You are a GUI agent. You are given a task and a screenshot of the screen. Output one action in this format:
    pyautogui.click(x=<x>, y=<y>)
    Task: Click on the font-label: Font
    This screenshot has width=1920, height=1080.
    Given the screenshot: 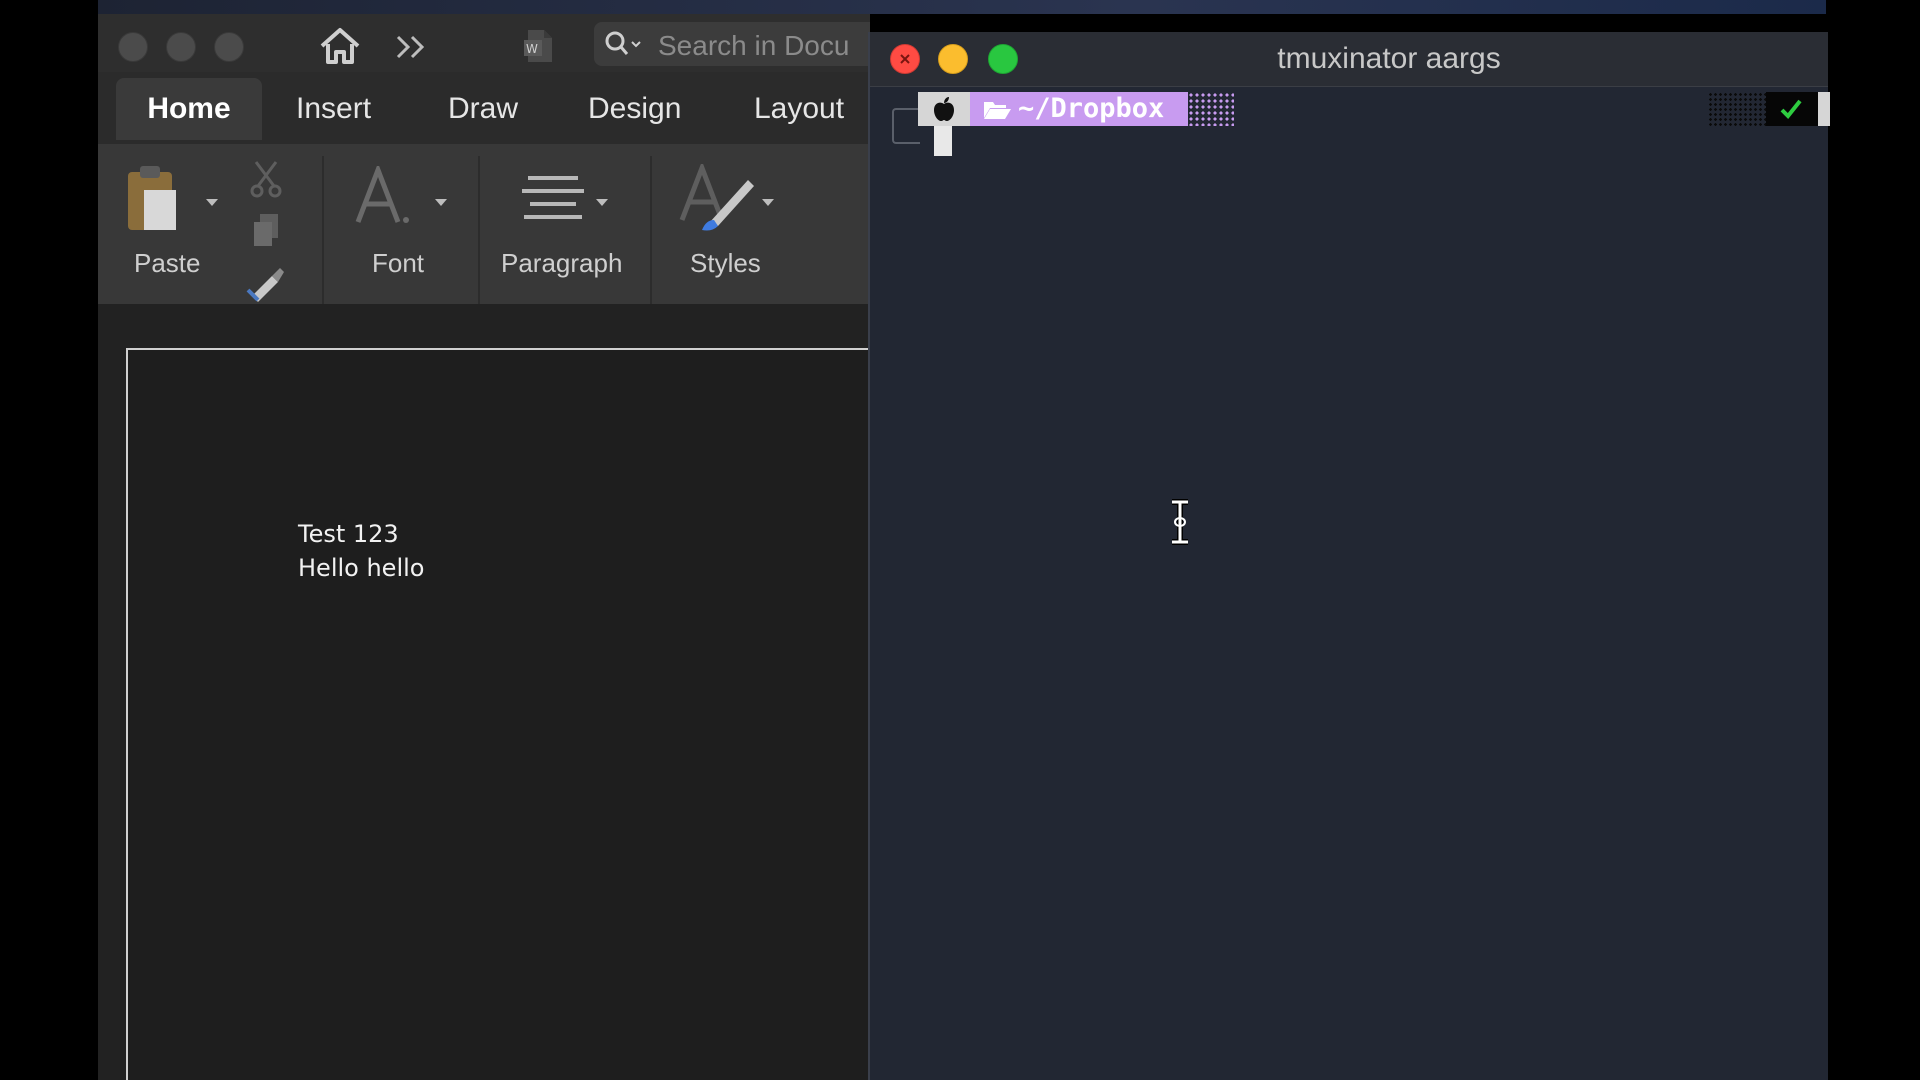 What is the action you would take?
    pyautogui.click(x=398, y=263)
    